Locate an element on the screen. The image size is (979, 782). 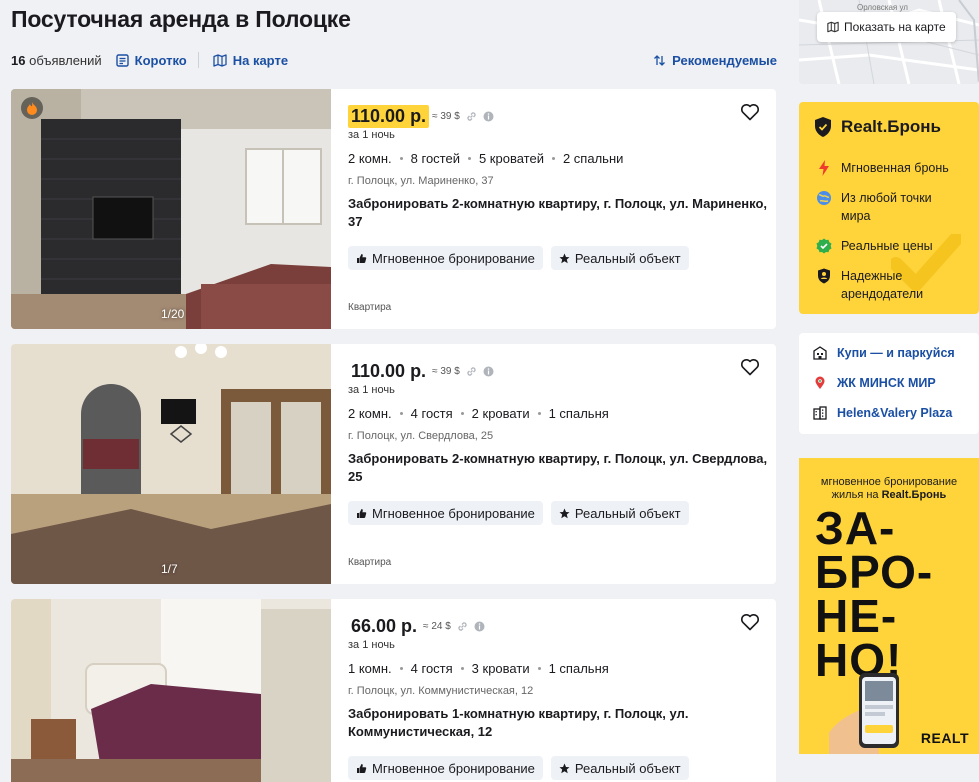
promo-link-parking: Купи — и паркуйся is located at coordinates (884, 353).